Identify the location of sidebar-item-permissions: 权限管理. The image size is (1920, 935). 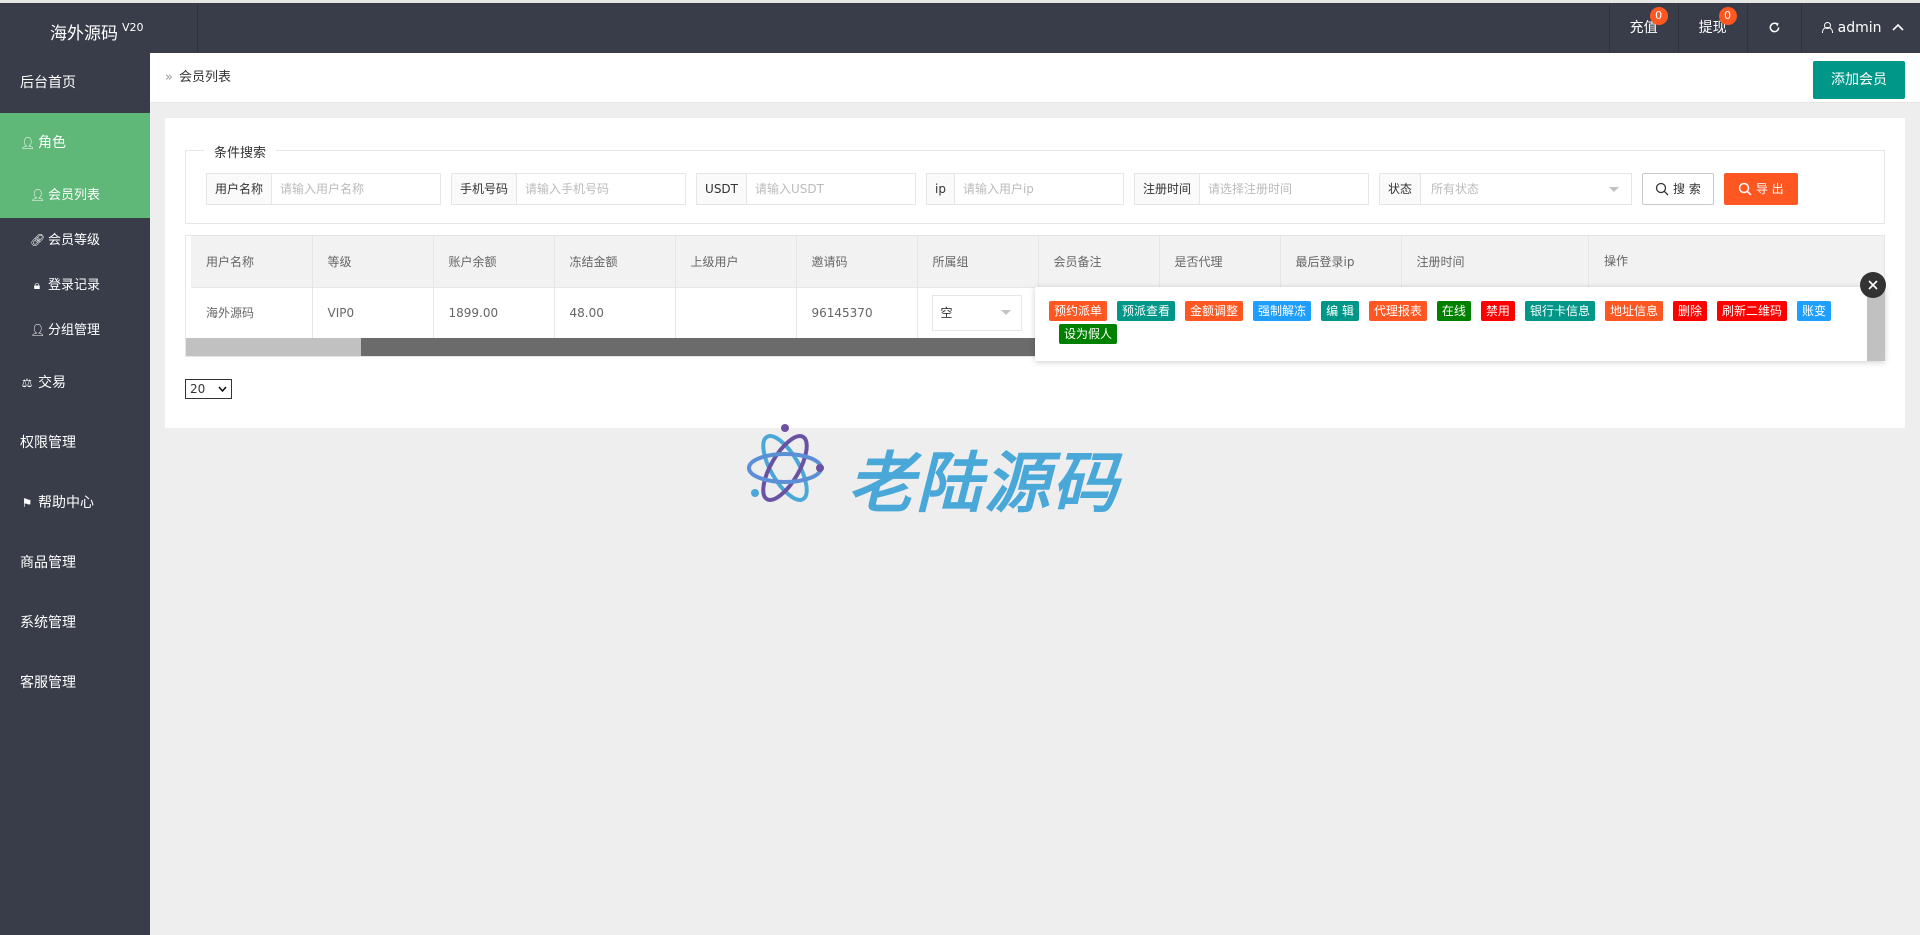
(75, 443).